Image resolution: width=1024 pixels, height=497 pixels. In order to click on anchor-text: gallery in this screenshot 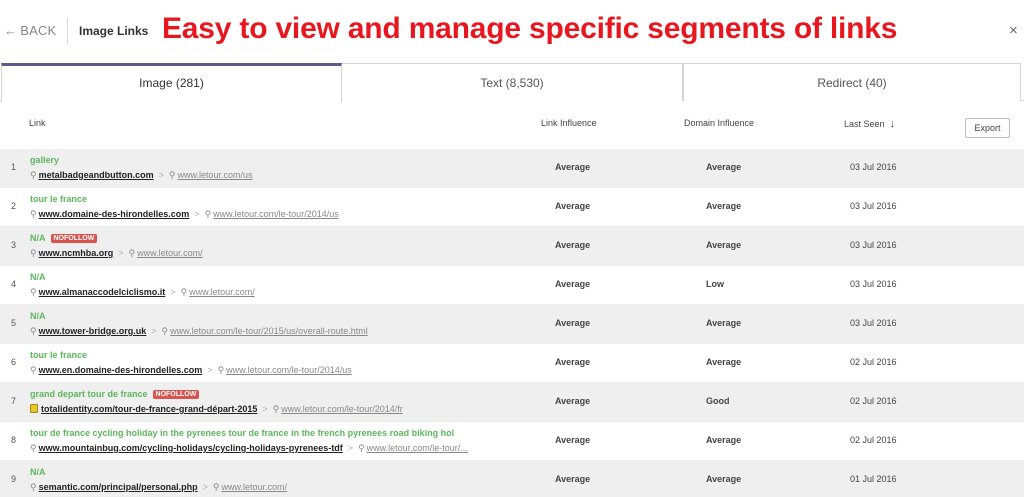, I will do `click(44, 160)`.